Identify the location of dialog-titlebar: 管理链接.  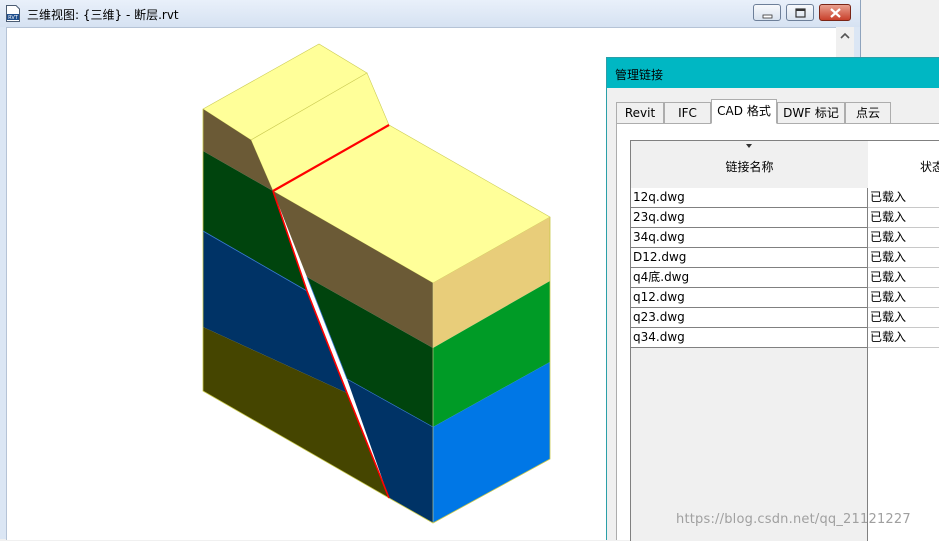
(773, 73).